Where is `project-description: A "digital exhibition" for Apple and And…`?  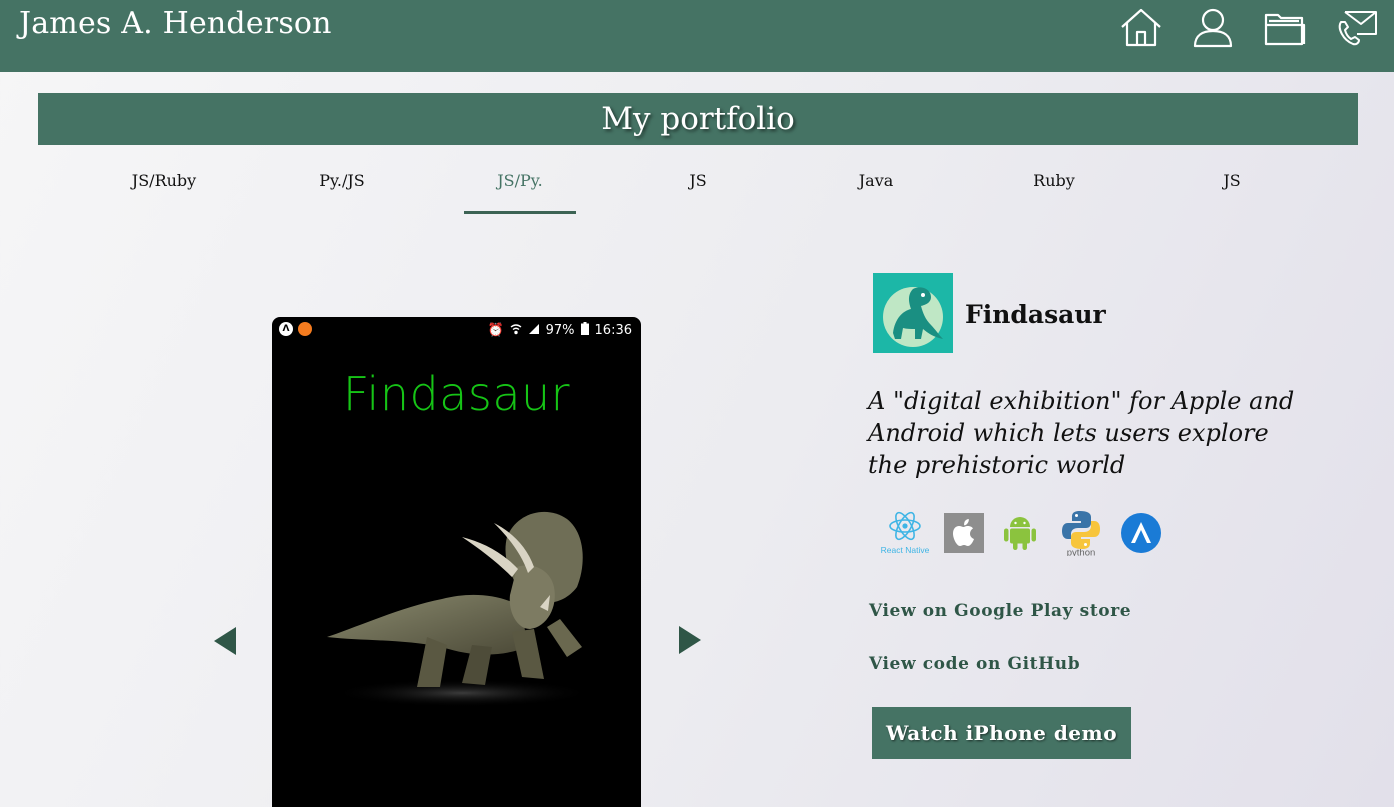
project-description: A "digital exhibition" for Apple and And… is located at coordinates (1081, 433).